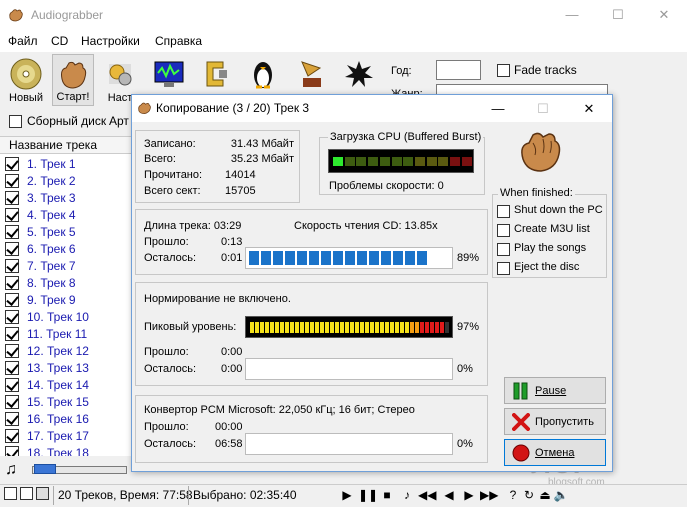  What do you see at coordinates (51, 215) in the screenshot?
I see `track-name: 4. Трек 4` at bounding box center [51, 215].